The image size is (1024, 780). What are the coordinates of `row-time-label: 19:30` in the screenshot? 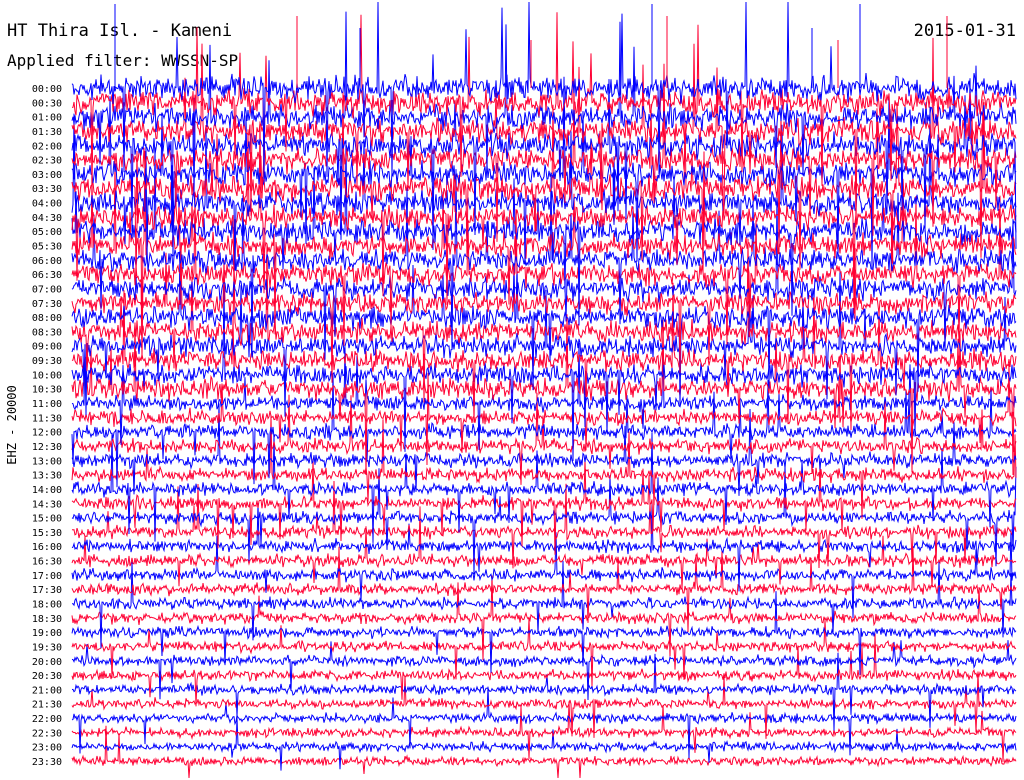 It's located at (47, 647).